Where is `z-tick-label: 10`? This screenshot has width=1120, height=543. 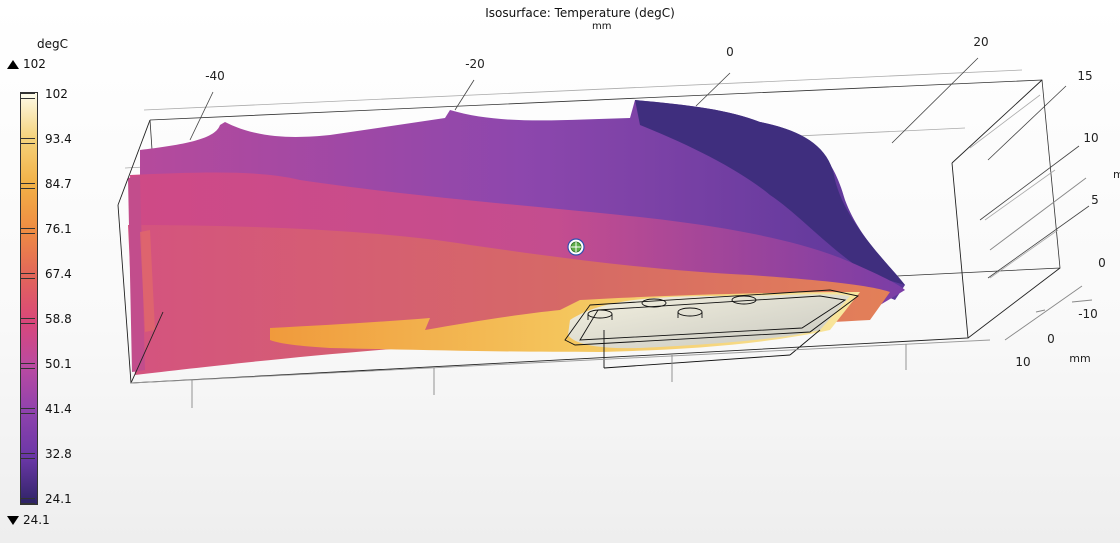 z-tick-label: 10 is located at coordinates (1022, 362).